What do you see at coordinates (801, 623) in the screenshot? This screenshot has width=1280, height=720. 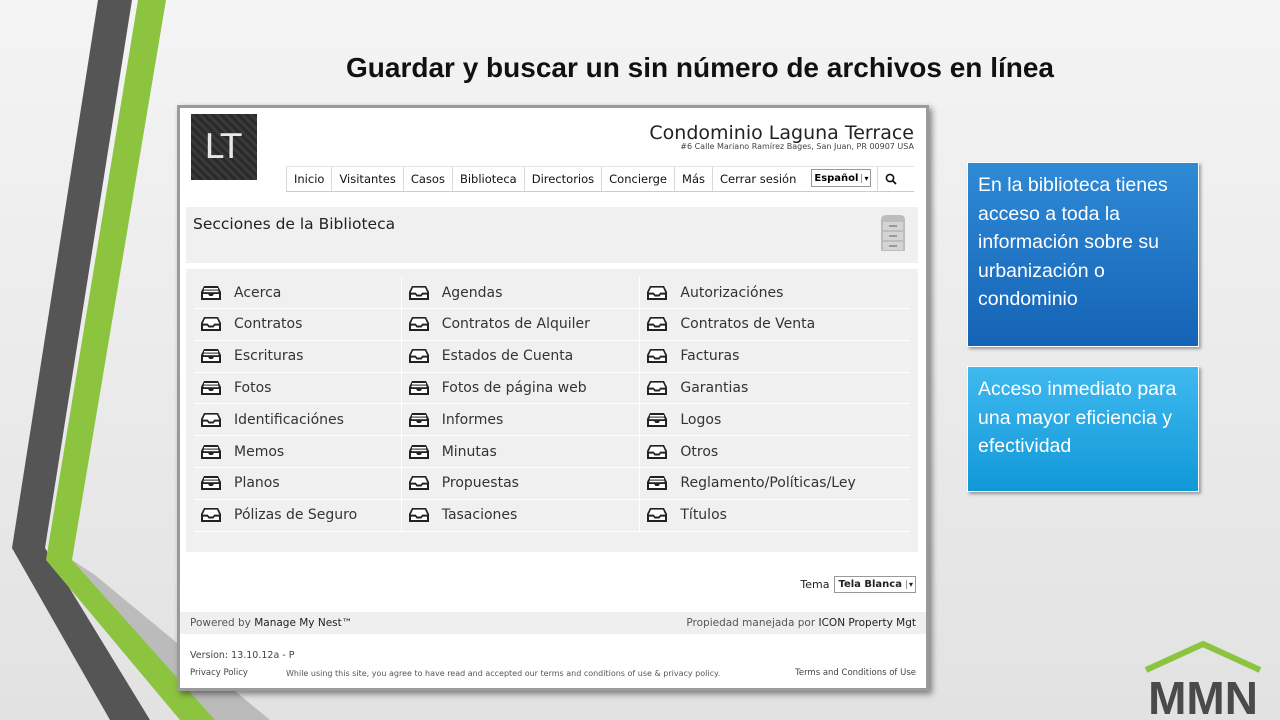 I see `managed-by: Propiedad manejada por ICON Property Mgt` at bounding box center [801, 623].